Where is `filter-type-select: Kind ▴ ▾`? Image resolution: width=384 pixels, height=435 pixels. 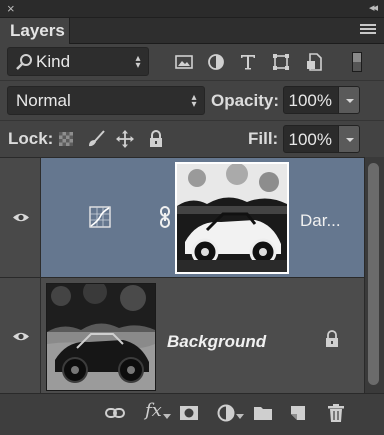
filter-type-select: Kind ▴ ▾ is located at coordinates (78, 61).